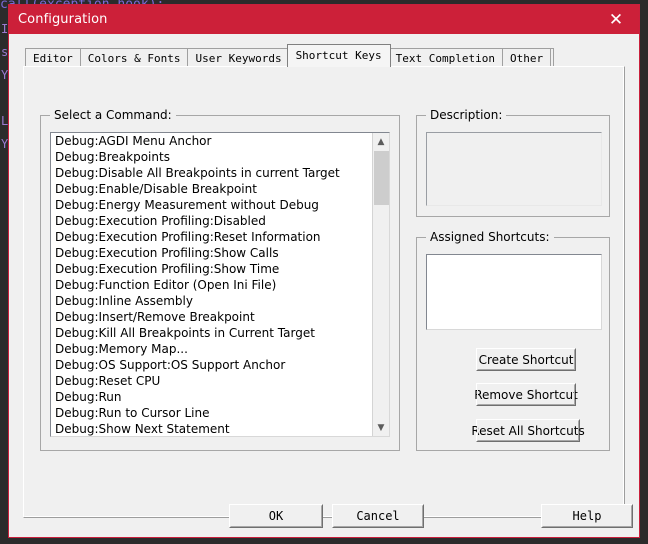 Image resolution: width=648 pixels, height=544 pixels. What do you see at coordinates (211, 413) in the screenshot?
I see `list-item: Debug:Run to Cursor Line` at bounding box center [211, 413].